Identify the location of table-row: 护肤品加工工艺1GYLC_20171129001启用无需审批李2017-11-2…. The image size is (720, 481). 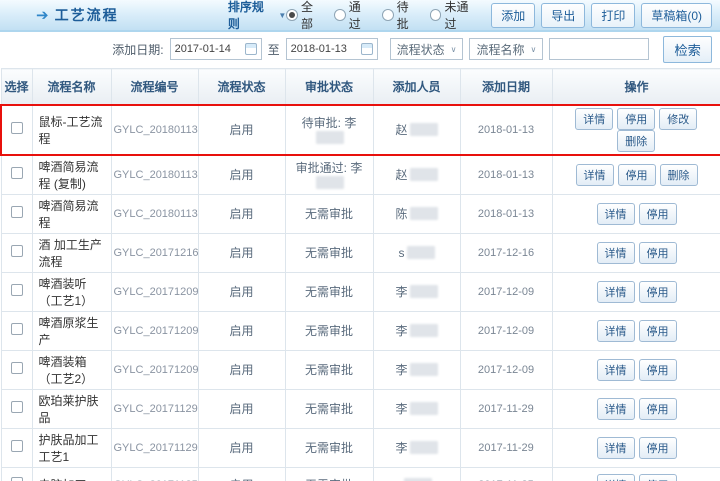
(360, 447).